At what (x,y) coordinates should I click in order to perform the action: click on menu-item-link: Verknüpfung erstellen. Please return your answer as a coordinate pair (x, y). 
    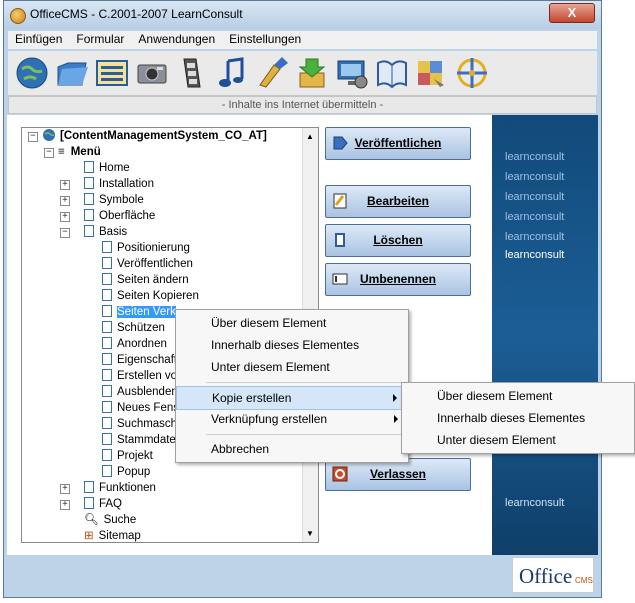
    Looking at the image, I should click on (292, 419).